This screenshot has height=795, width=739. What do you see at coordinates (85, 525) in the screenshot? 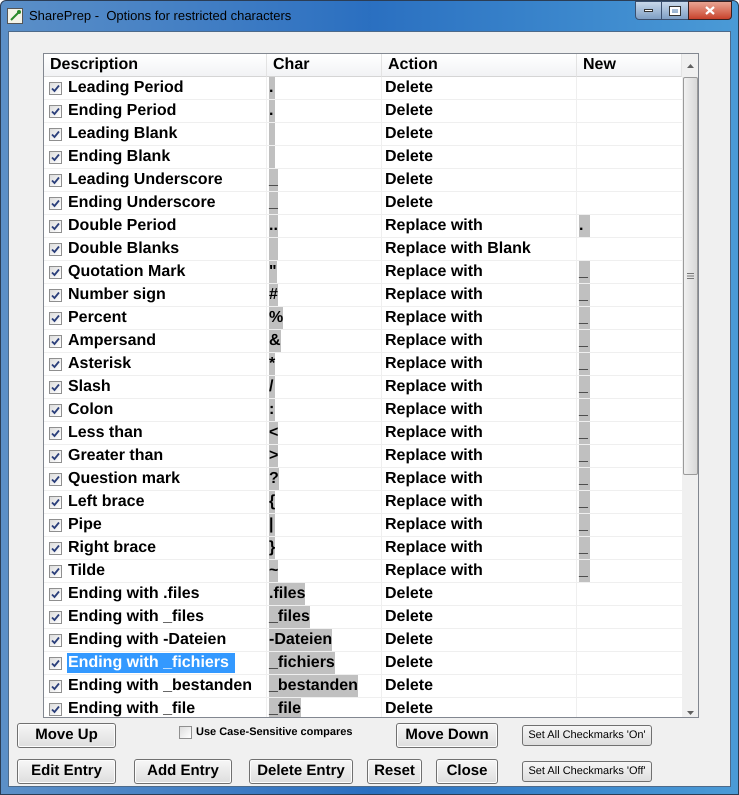
I see `description-cell: Pipe` at bounding box center [85, 525].